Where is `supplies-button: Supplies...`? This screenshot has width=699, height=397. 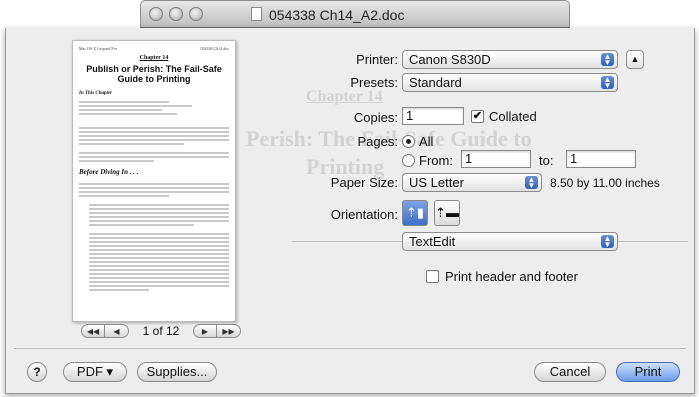 supplies-button: Supplies... is located at coordinates (177, 372).